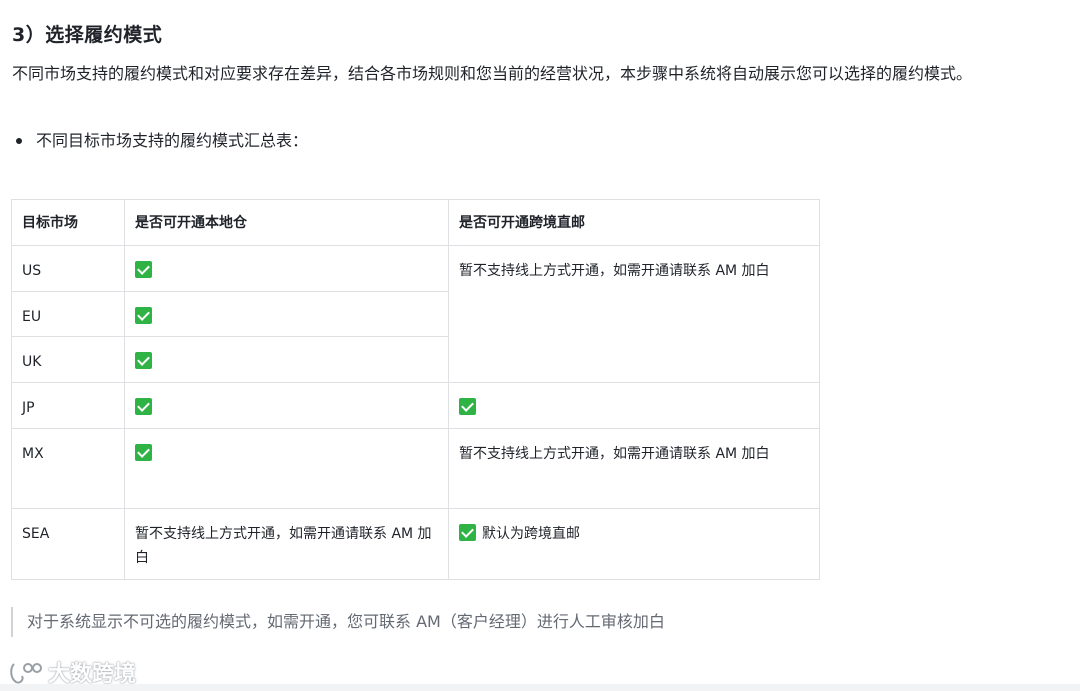 This screenshot has width=1080, height=691. I want to click on watermark-logo-icon, so click(26, 673).